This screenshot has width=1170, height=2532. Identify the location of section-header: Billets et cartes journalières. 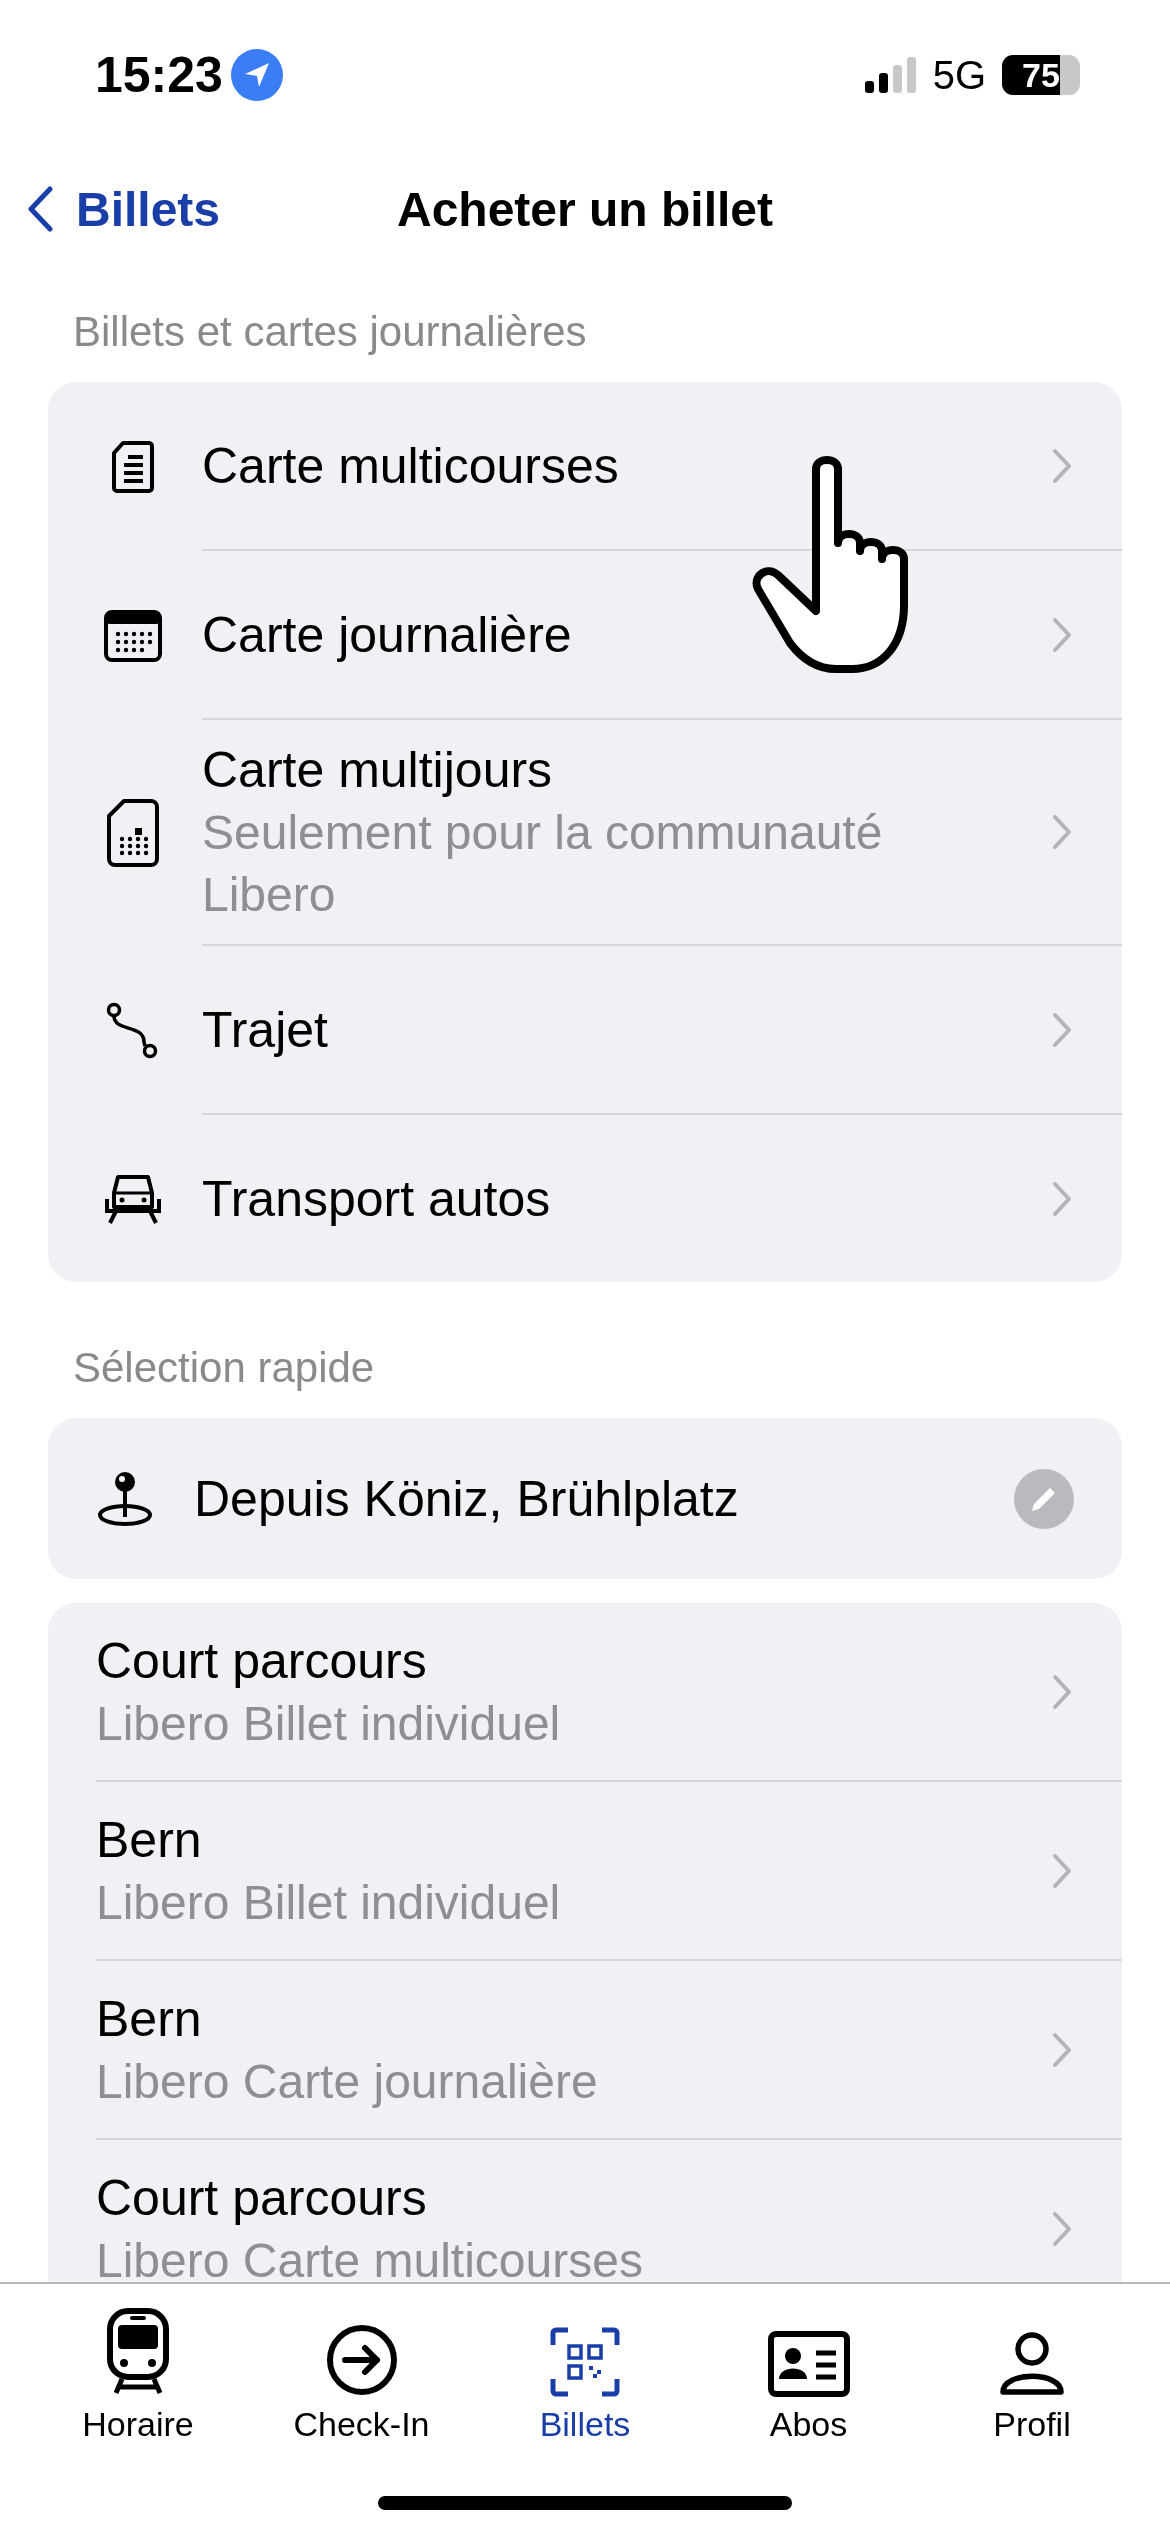
(330, 332).